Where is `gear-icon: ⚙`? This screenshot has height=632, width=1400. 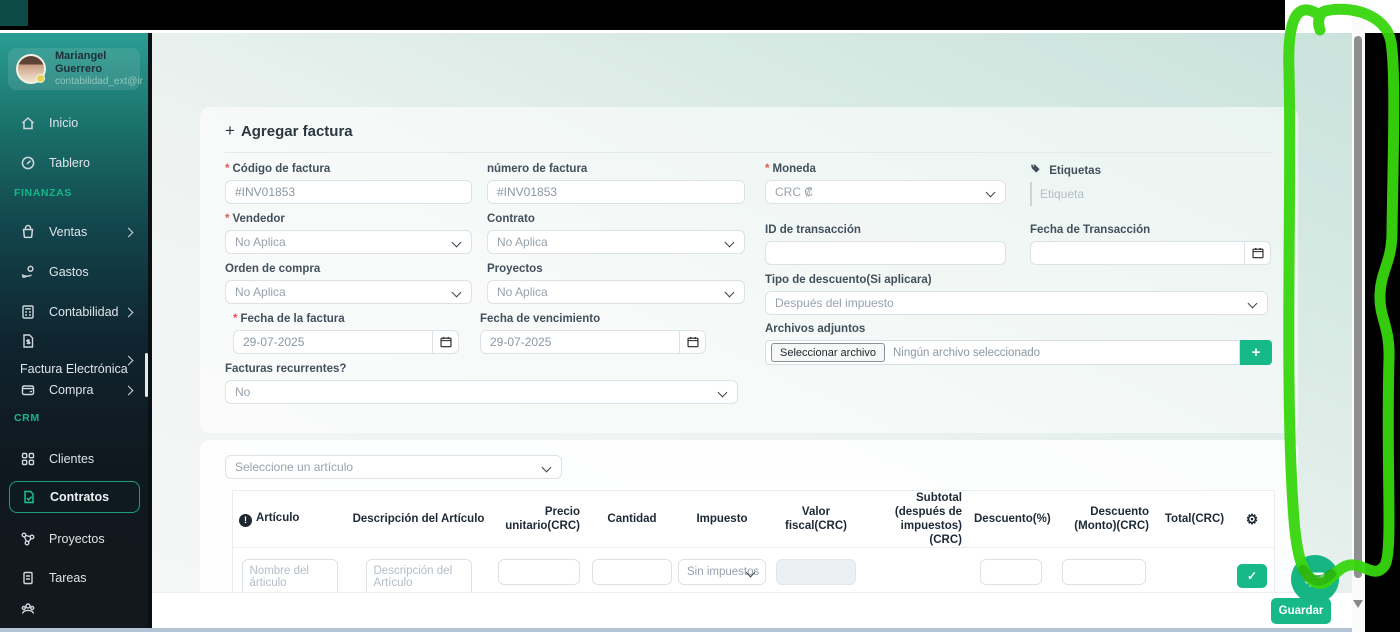 gear-icon: ⚙ is located at coordinates (1252, 519).